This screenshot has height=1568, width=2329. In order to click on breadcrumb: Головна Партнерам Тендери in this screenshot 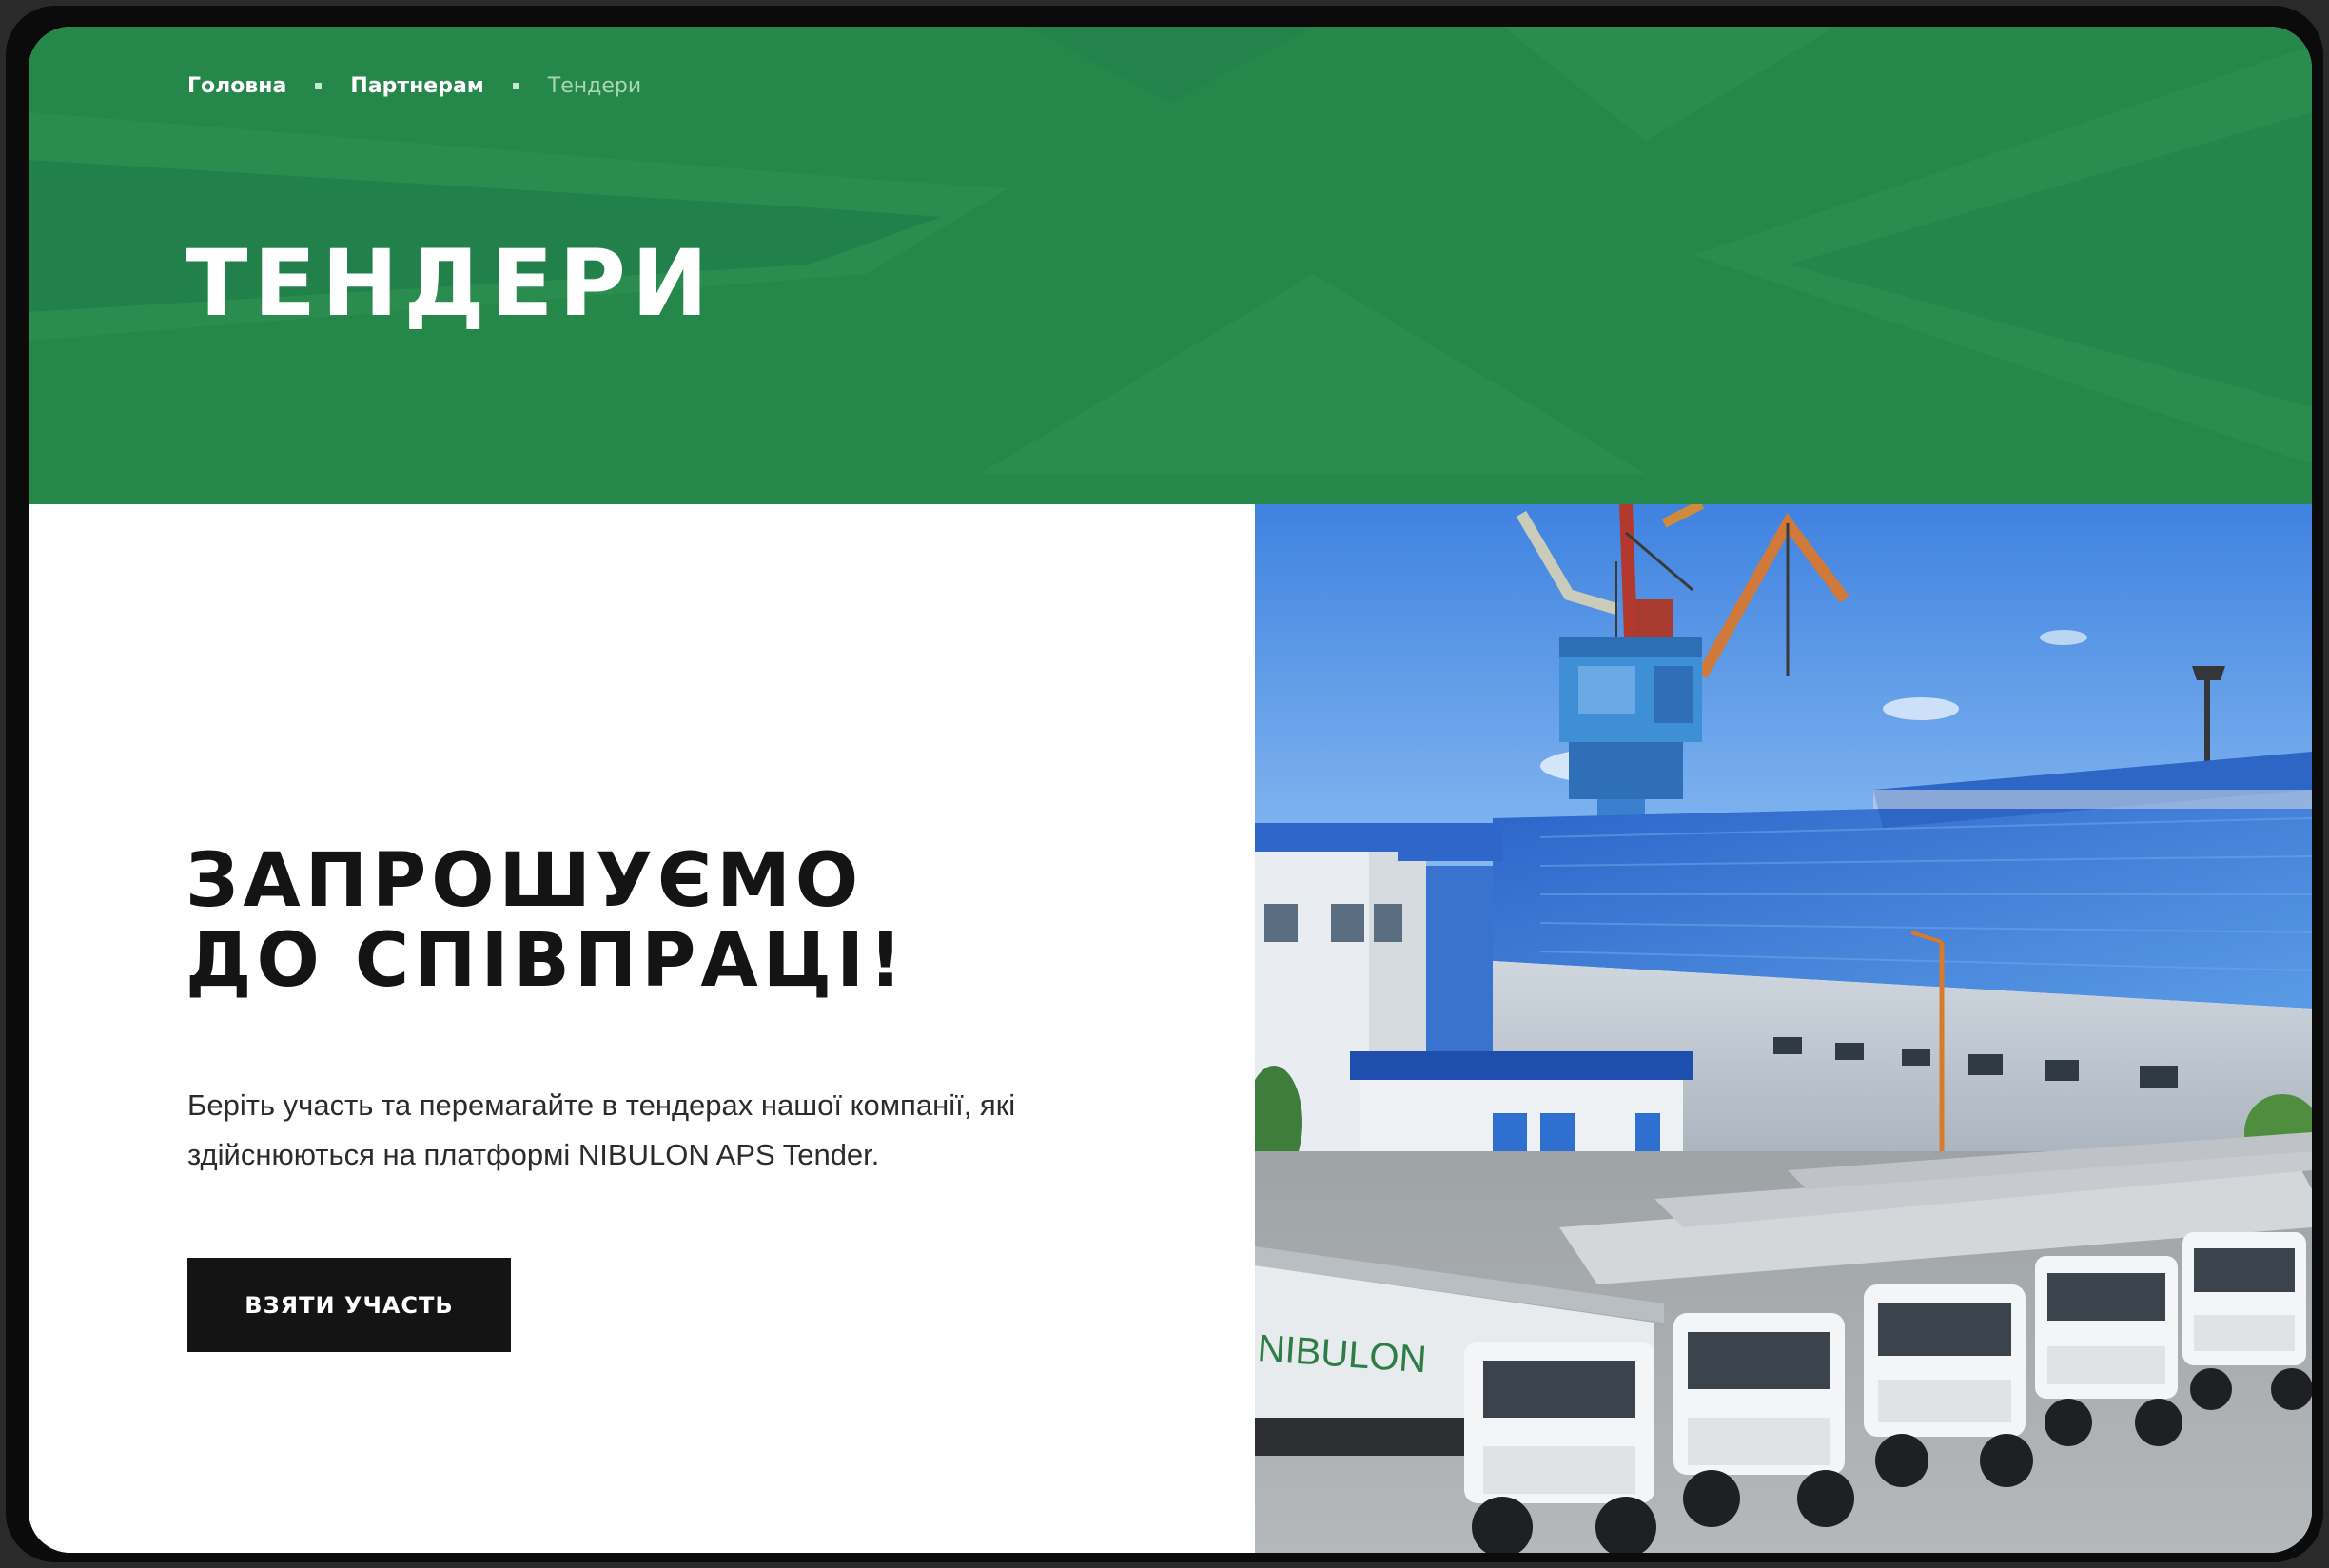, I will do `click(414, 86)`.